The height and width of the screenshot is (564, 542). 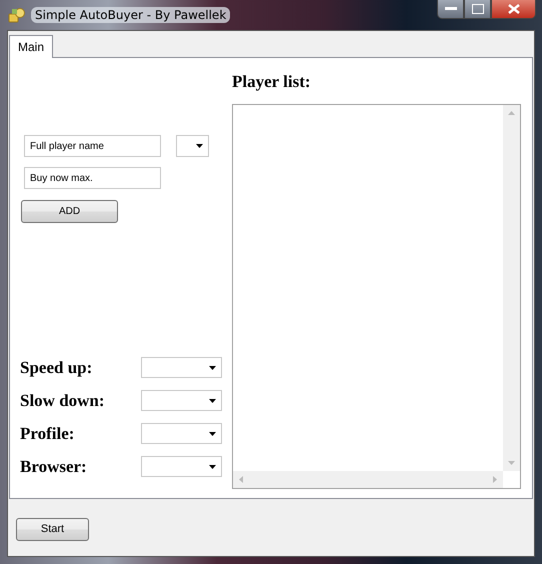 I want to click on close-button, so click(x=513, y=9).